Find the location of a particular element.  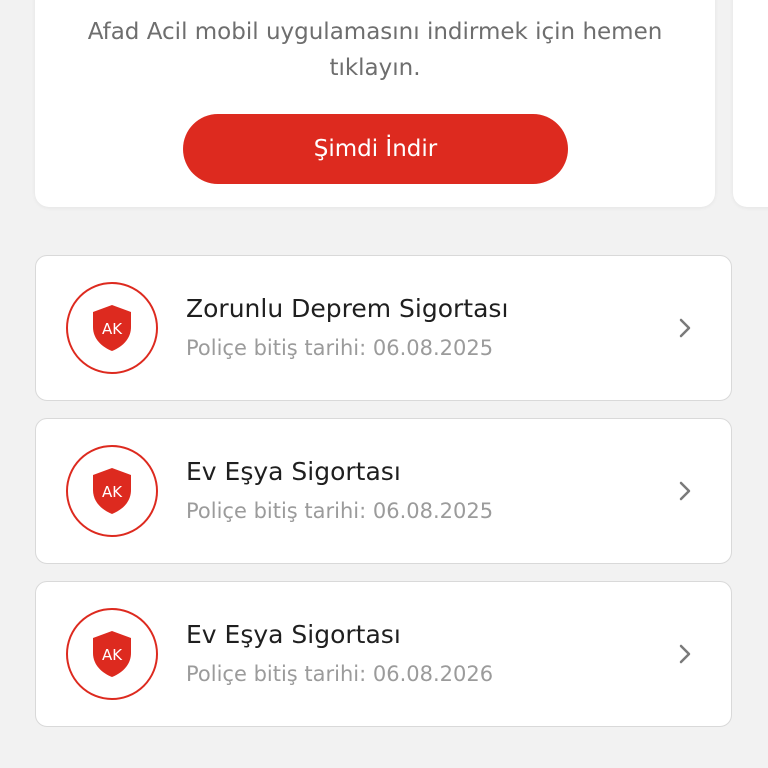

download-now-button: Şimdi İndir is located at coordinates (375, 149).